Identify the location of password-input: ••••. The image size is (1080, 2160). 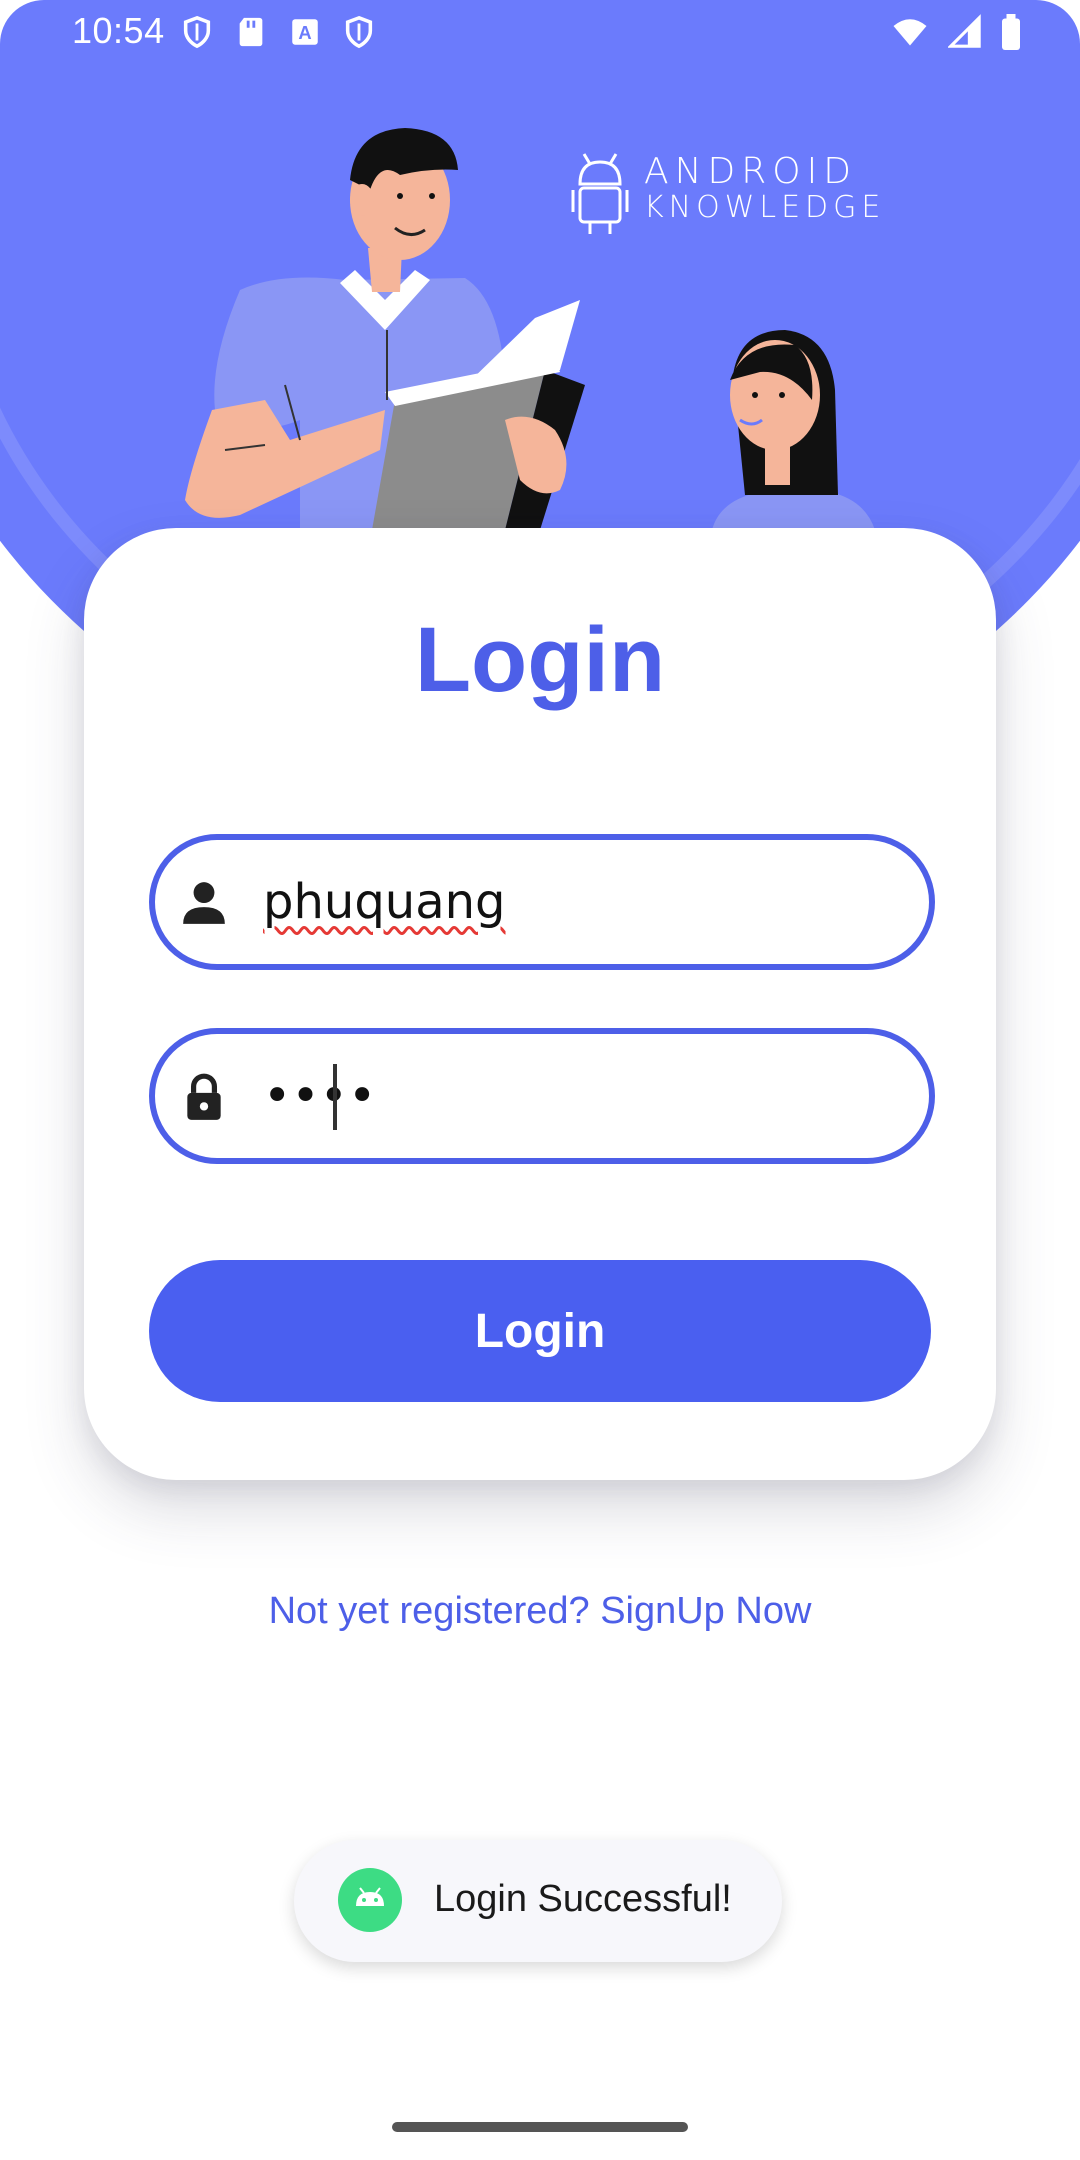
(319, 1096).